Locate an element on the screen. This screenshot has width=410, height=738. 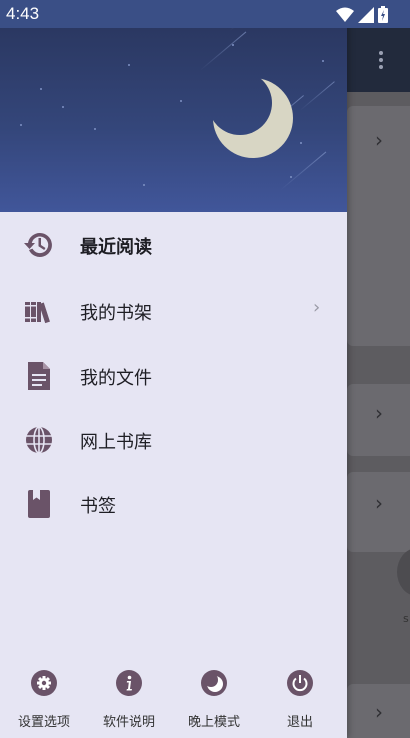
night-mode-button: 晚上模式 is located at coordinates (214, 702).